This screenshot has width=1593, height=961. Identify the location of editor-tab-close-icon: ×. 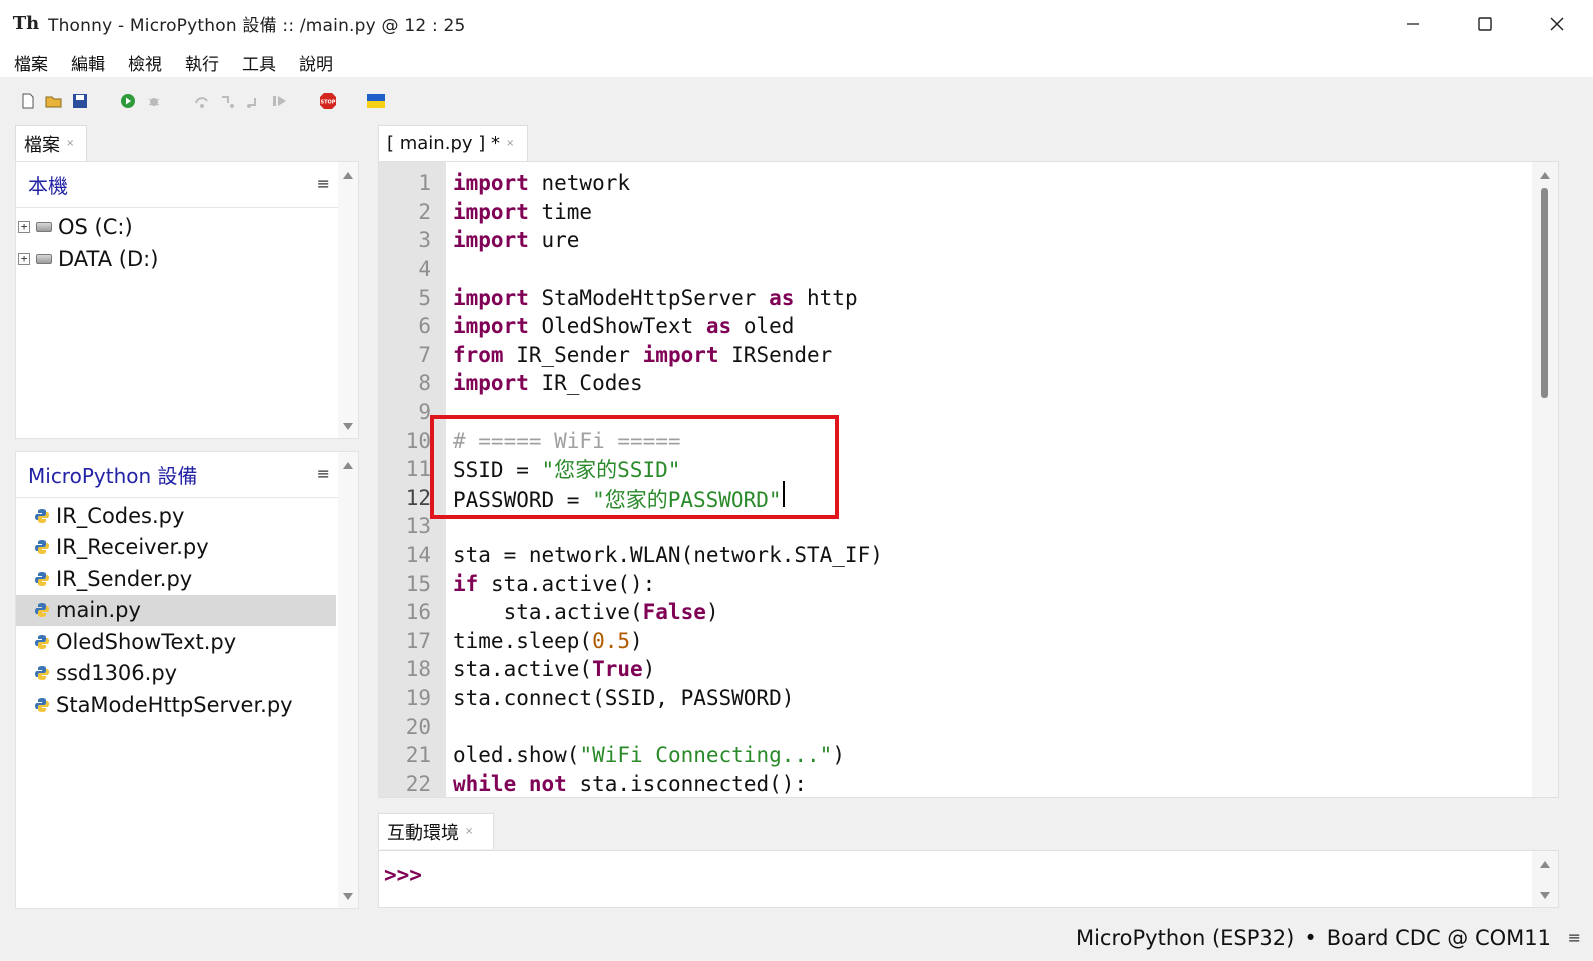
(510, 143).